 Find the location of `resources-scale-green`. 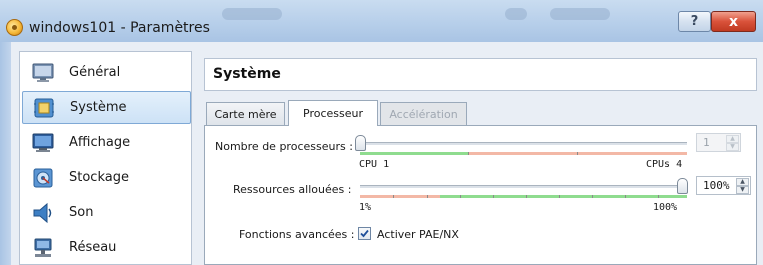

resources-scale-green is located at coordinates (563, 196).